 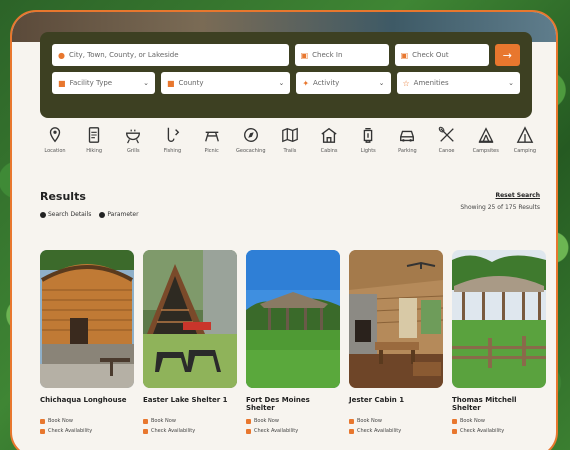 What do you see at coordinates (133, 140) in the screenshot?
I see `category-grills: Grills` at bounding box center [133, 140].